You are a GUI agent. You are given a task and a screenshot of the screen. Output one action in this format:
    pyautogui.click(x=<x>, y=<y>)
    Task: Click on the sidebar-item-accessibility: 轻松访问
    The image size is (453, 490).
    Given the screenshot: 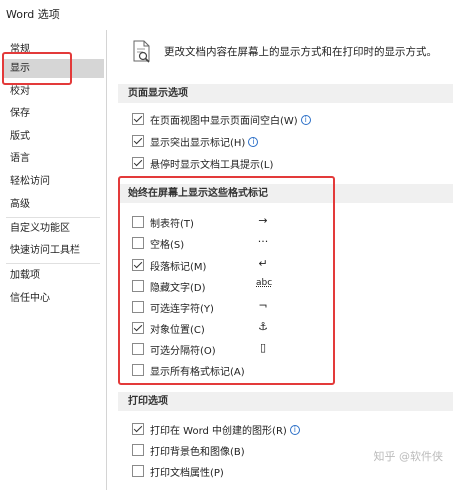 What is the action you would take?
    pyautogui.click(x=57, y=181)
    